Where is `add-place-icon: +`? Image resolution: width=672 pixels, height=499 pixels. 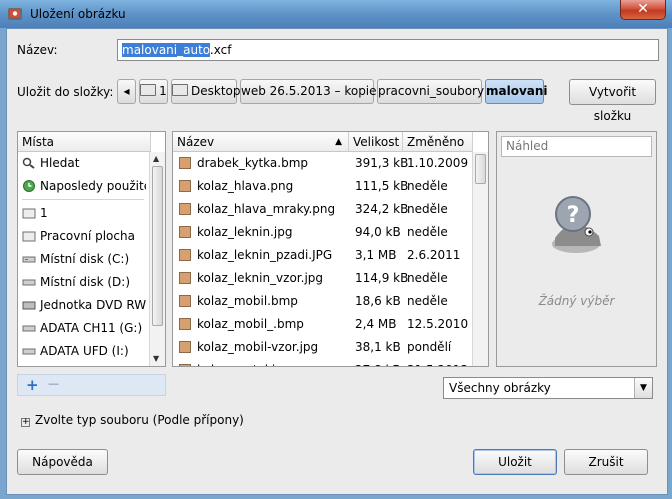
add-place-icon: + is located at coordinates (32, 385).